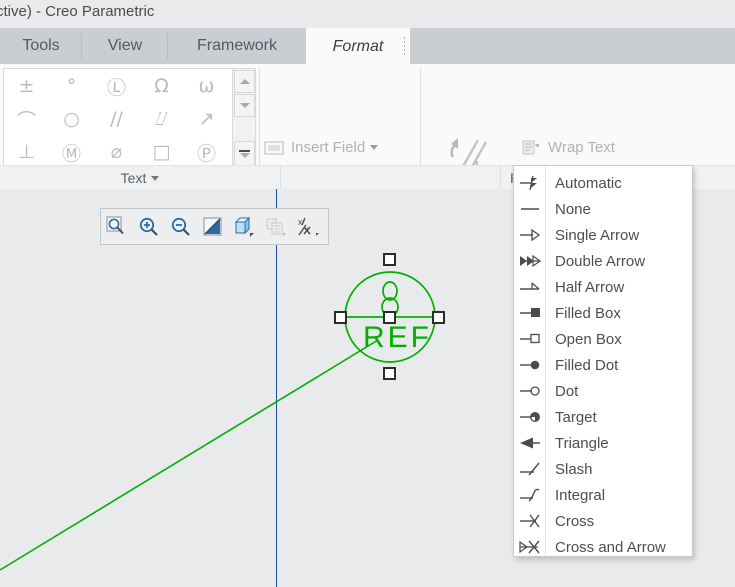 The height and width of the screenshot is (587, 735). What do you see at coordinates (530, 495) in the screenshot?
I see `integral-icon` at bounding box center [530, 495].